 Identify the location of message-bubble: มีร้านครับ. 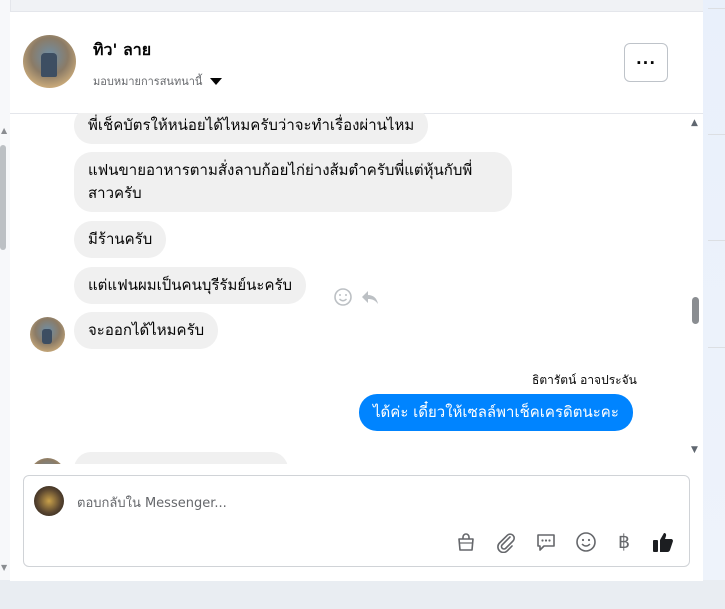
(120, 239).